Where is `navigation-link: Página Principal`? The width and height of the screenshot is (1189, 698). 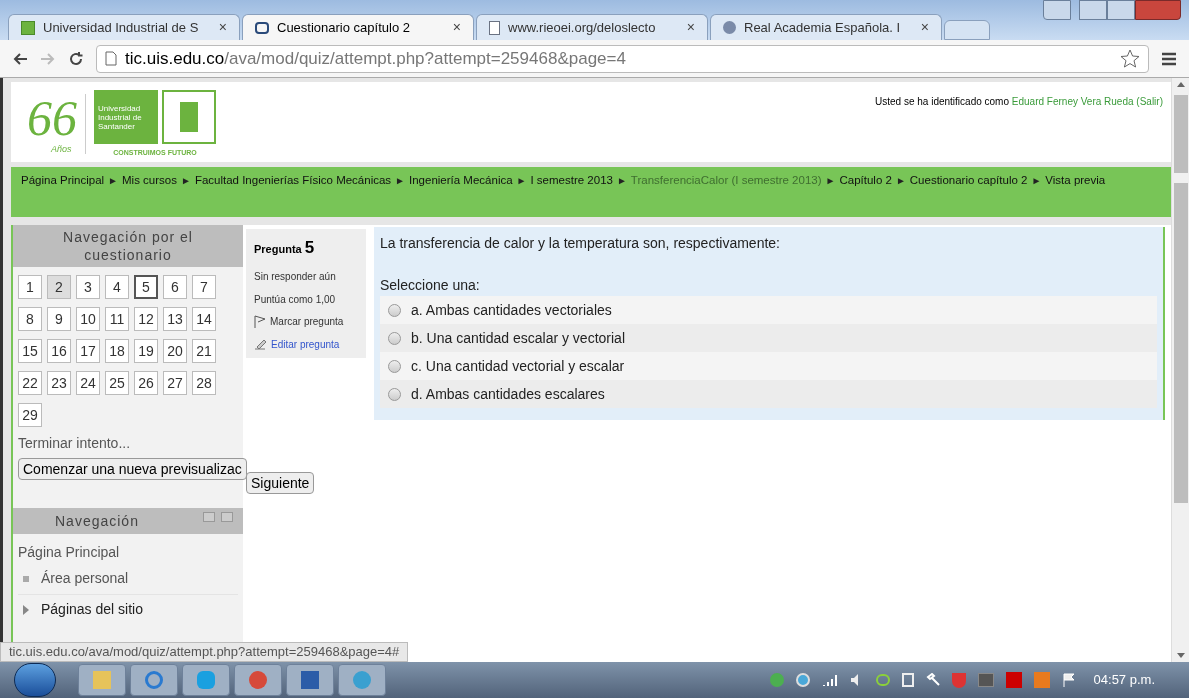 navigation-link: Página Principal is located at coordinates (128, 552).